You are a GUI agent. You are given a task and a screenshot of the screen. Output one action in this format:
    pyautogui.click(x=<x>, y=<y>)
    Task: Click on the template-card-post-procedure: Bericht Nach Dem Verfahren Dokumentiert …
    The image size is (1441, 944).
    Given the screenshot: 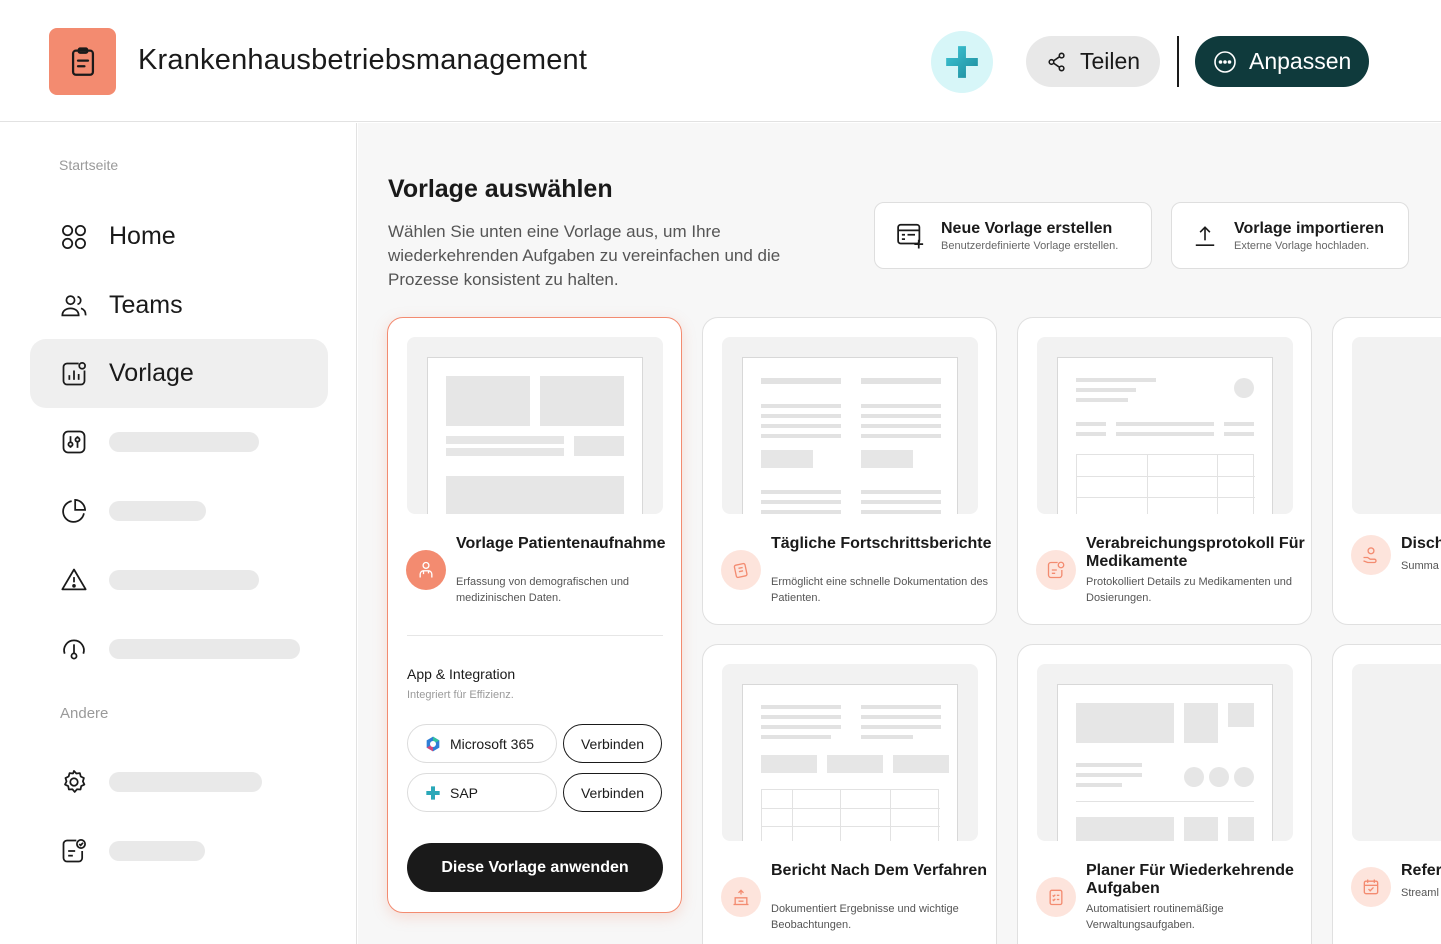 What is the action you would take?
    pyautogui.click(x=849, y=794)
    